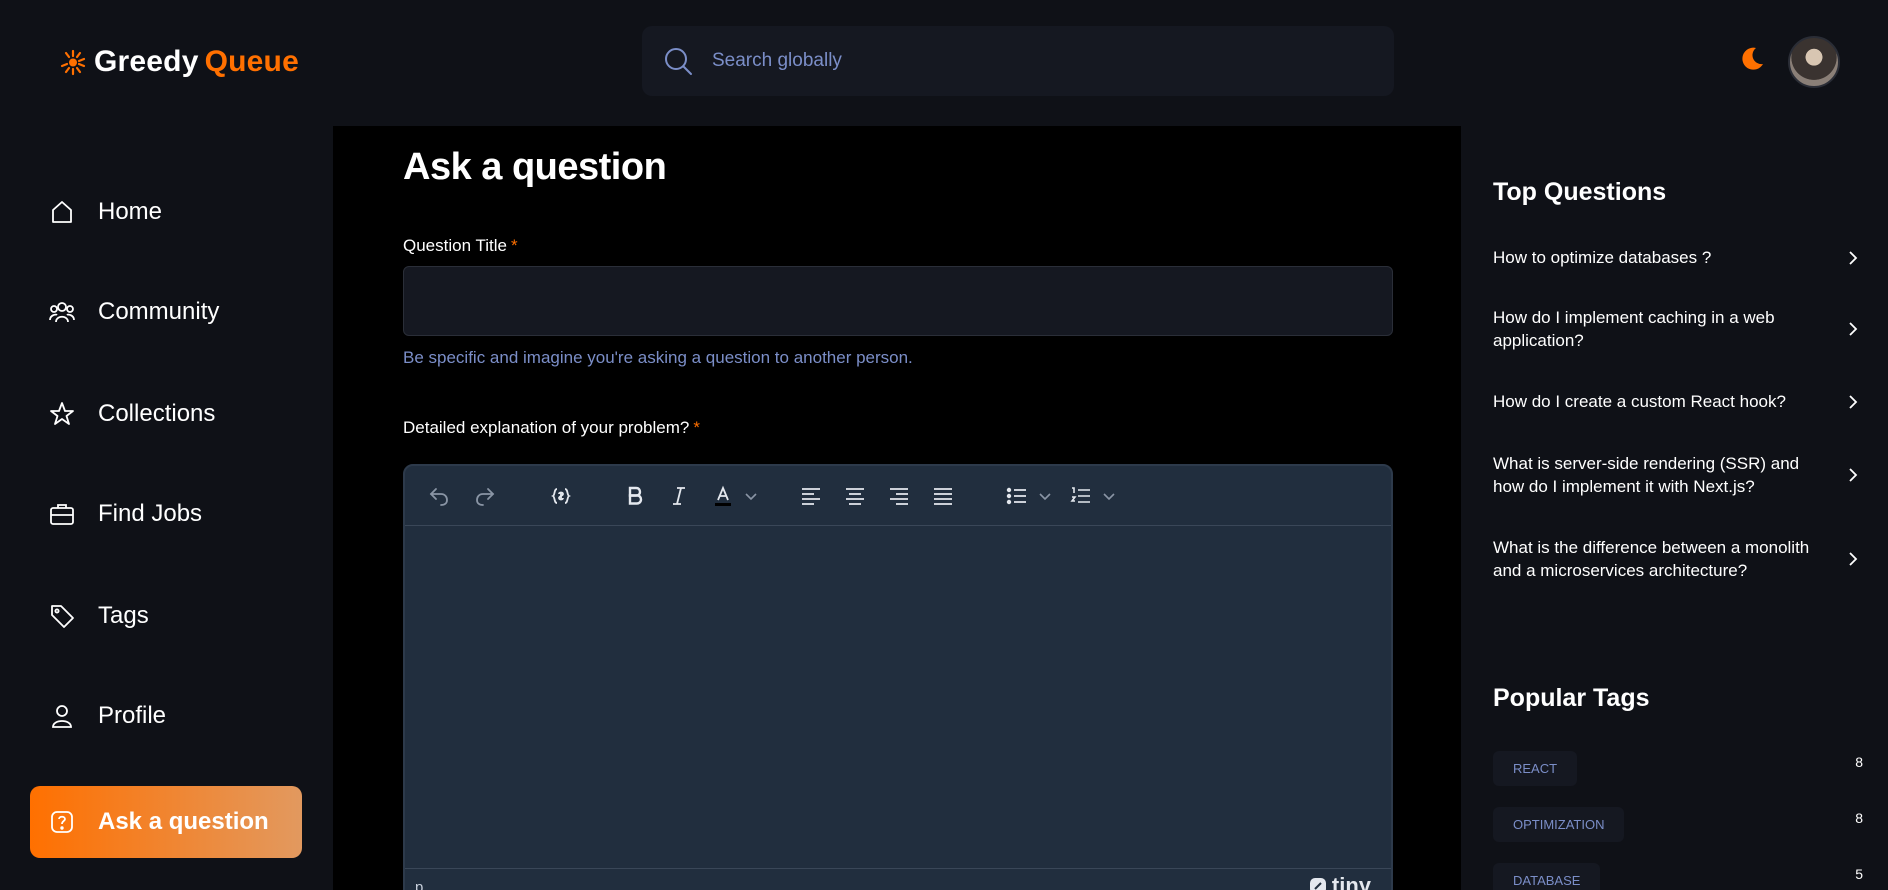 The width and height of the screenshot is (1888, 890). What do you see at coordinates (1547, 876) in the screenshot?
I see `tag-pill: DATABASE` at bounding box center [1547, 876].